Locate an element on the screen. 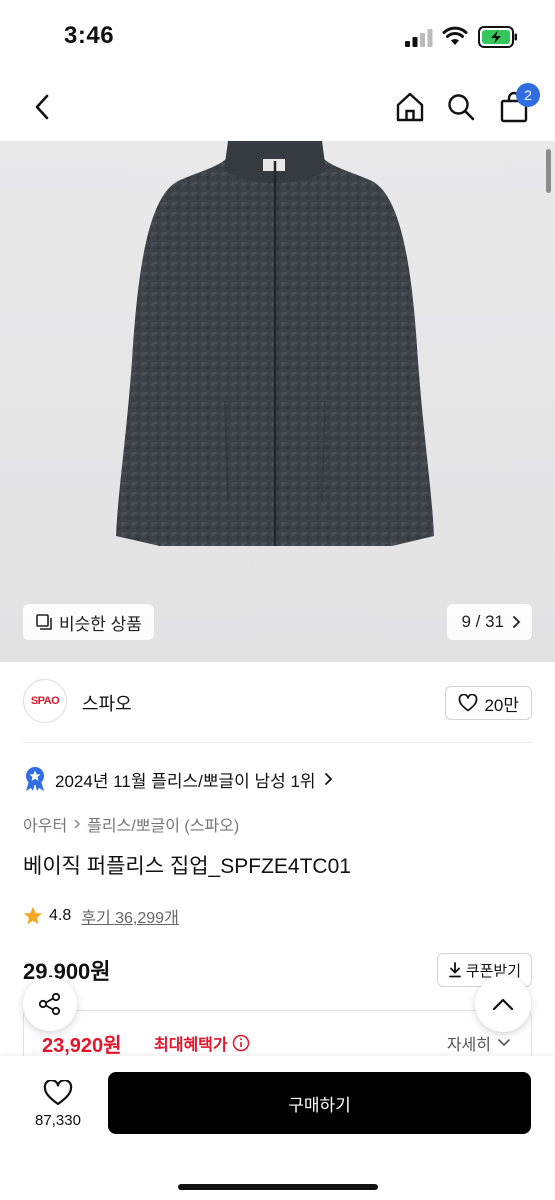 The height and width of the screenshot is (1200, 555). max-benefit-label: 최대혜택가 is located at coordinates (191, 1045).